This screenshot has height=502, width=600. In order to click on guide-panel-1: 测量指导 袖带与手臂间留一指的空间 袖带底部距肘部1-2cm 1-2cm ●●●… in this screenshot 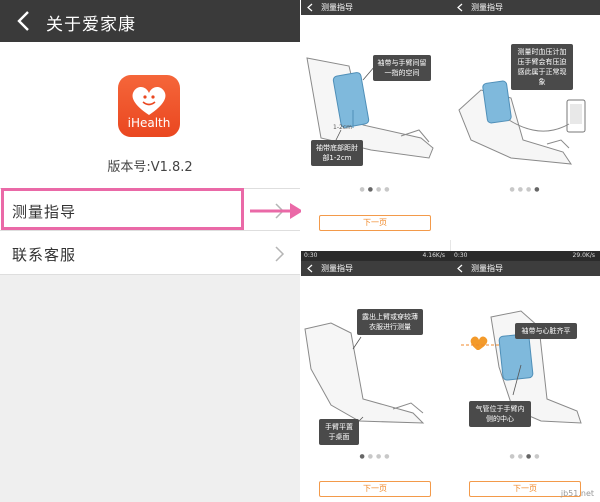, I will do `click(376, 120)`.